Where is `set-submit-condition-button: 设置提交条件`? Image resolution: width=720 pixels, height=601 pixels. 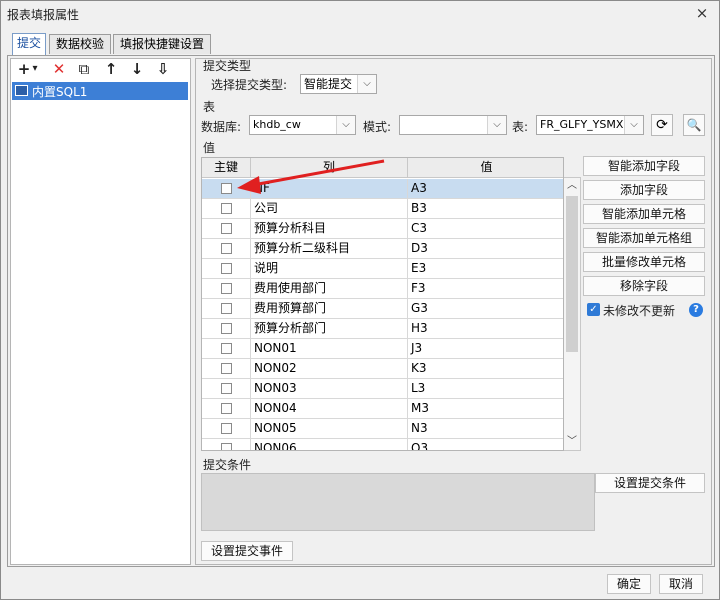 set-submit-condition-button: 设置提交条件 is located at coordinates (650, 483).